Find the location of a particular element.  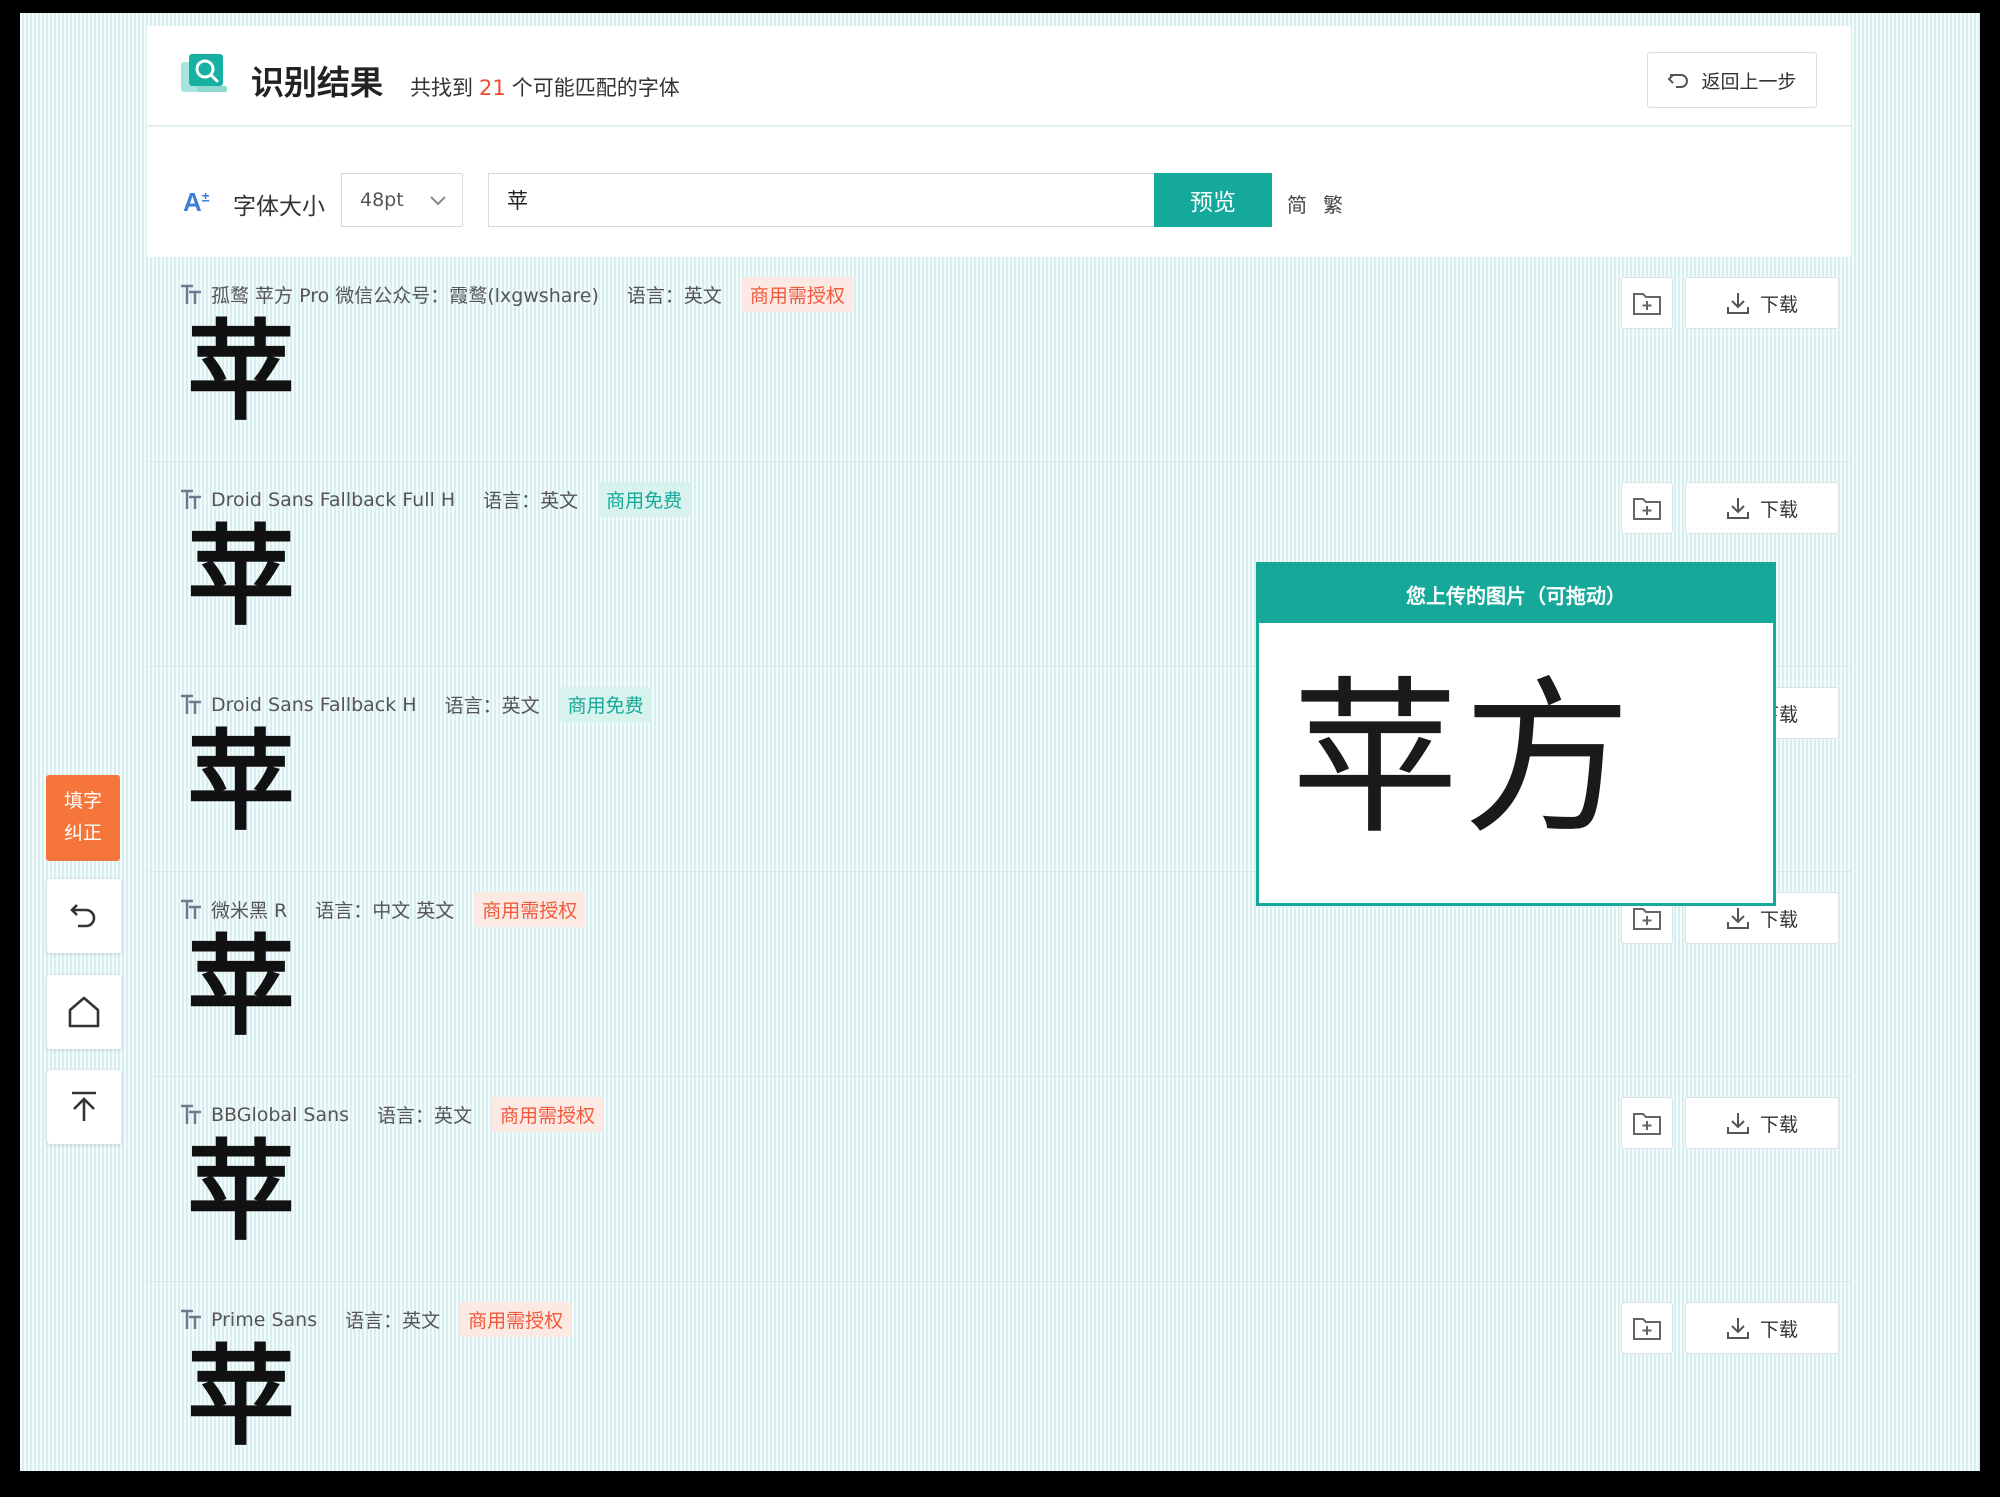

font-size-select: 48pt is located at coordinates (402, 200).